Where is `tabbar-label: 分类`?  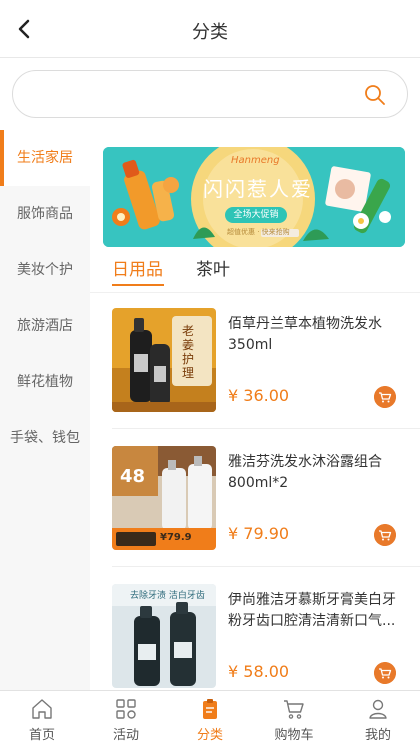
tabbar-label: 分类 is located at coordinates (209, 735).